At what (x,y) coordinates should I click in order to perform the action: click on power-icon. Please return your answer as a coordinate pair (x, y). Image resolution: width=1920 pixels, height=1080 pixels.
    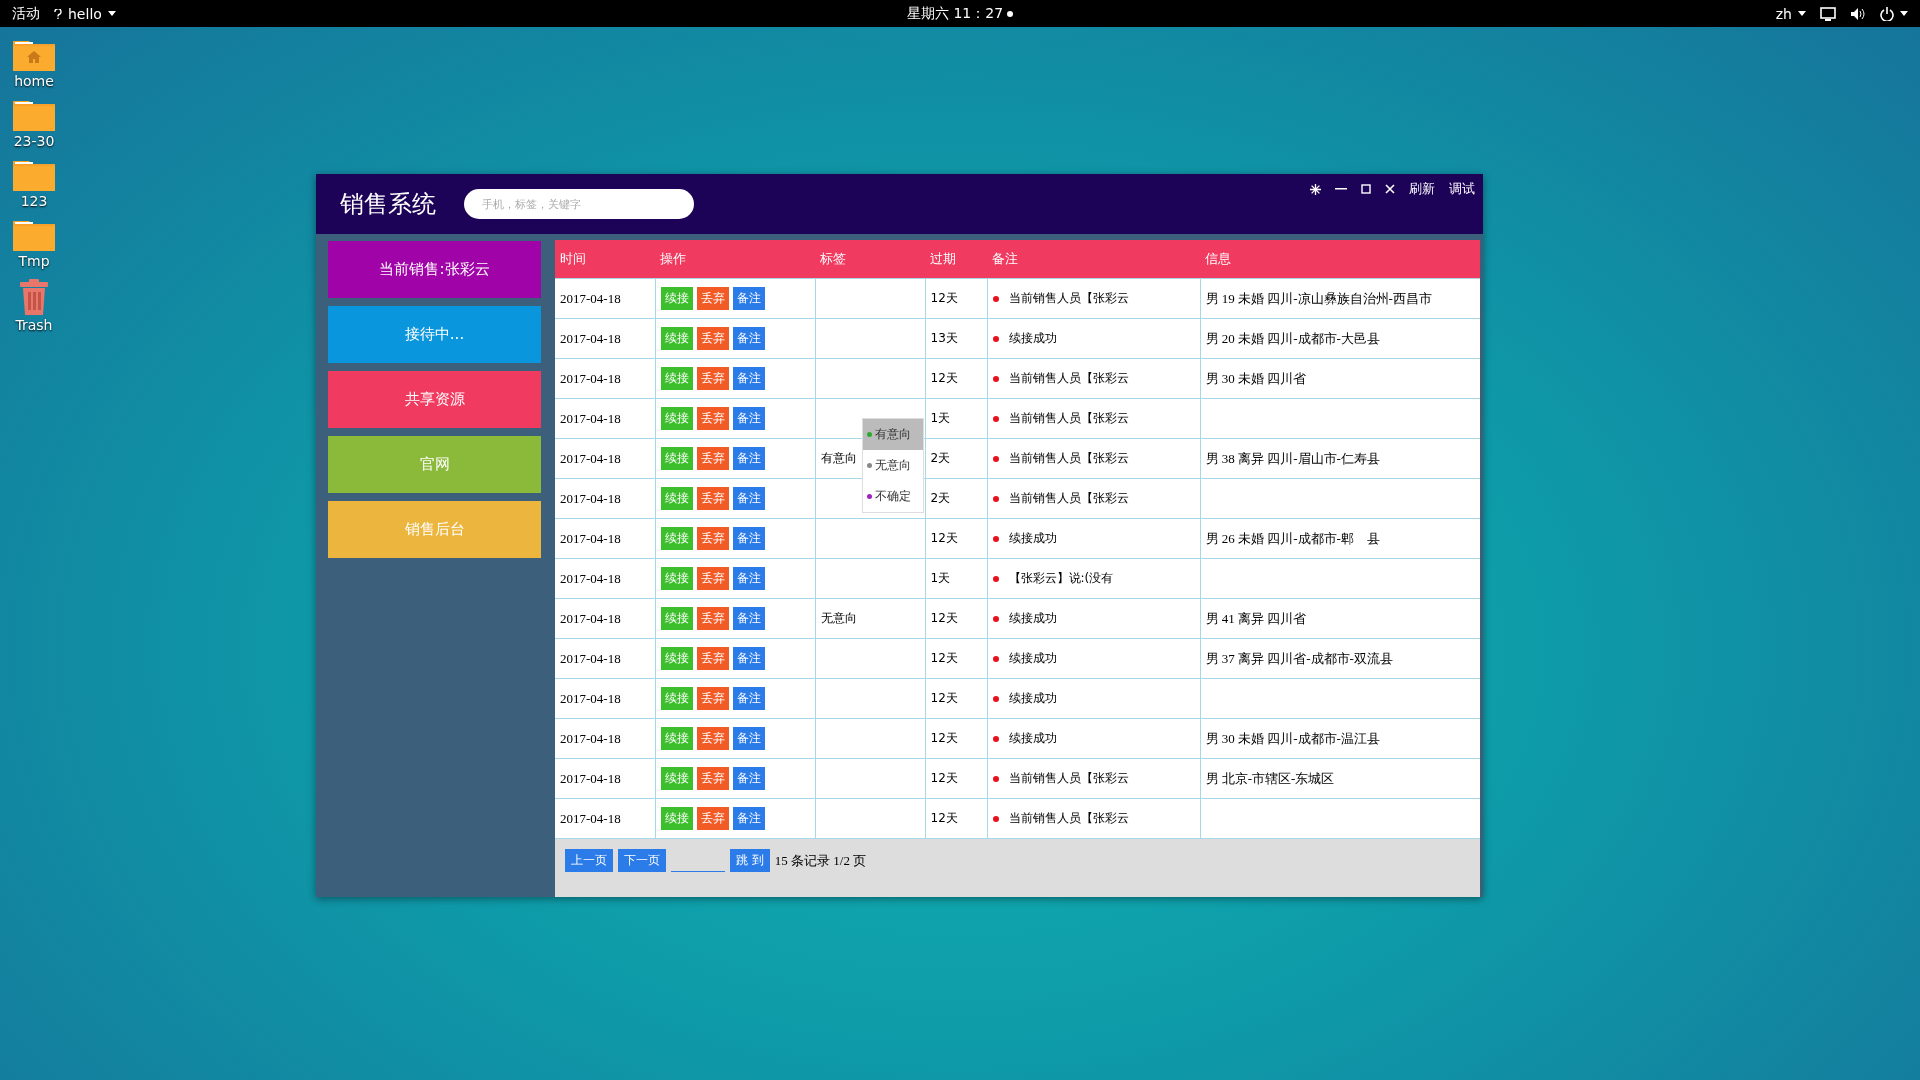
    Looking at the image, I should click on (1887, 13).